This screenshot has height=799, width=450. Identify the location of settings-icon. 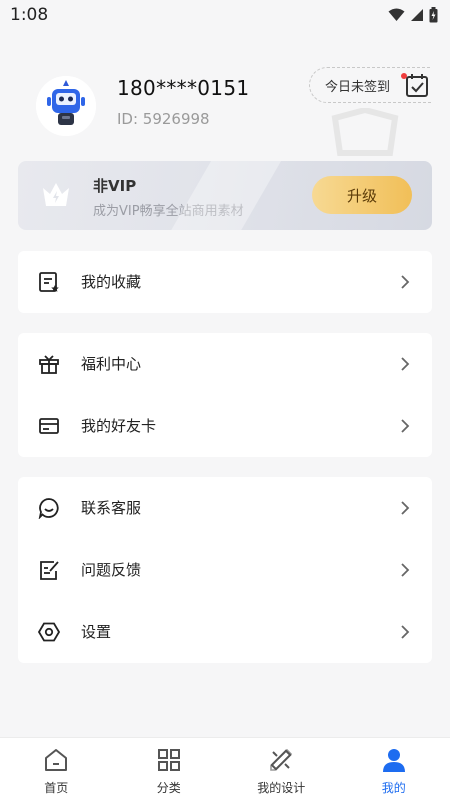
(49, 632).